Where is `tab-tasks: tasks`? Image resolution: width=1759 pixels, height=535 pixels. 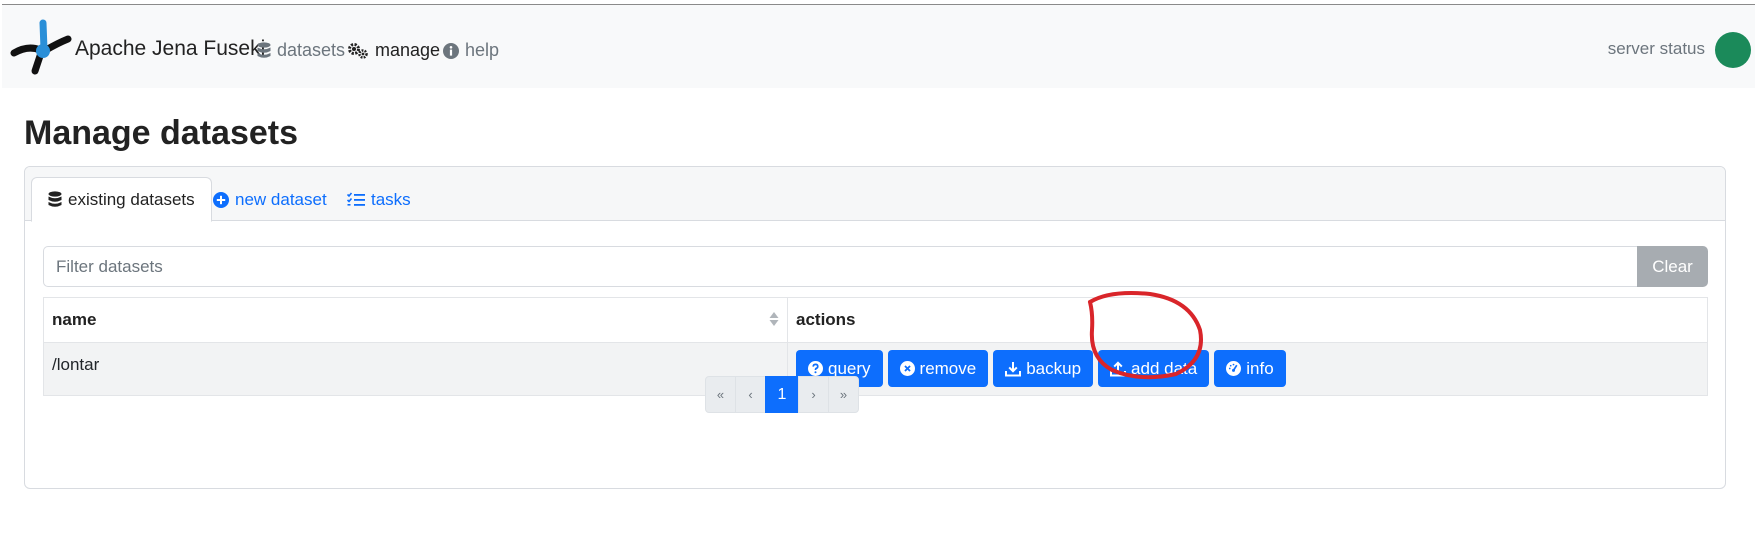
tab-tasks: tasks is located at coordinates (379, 199).